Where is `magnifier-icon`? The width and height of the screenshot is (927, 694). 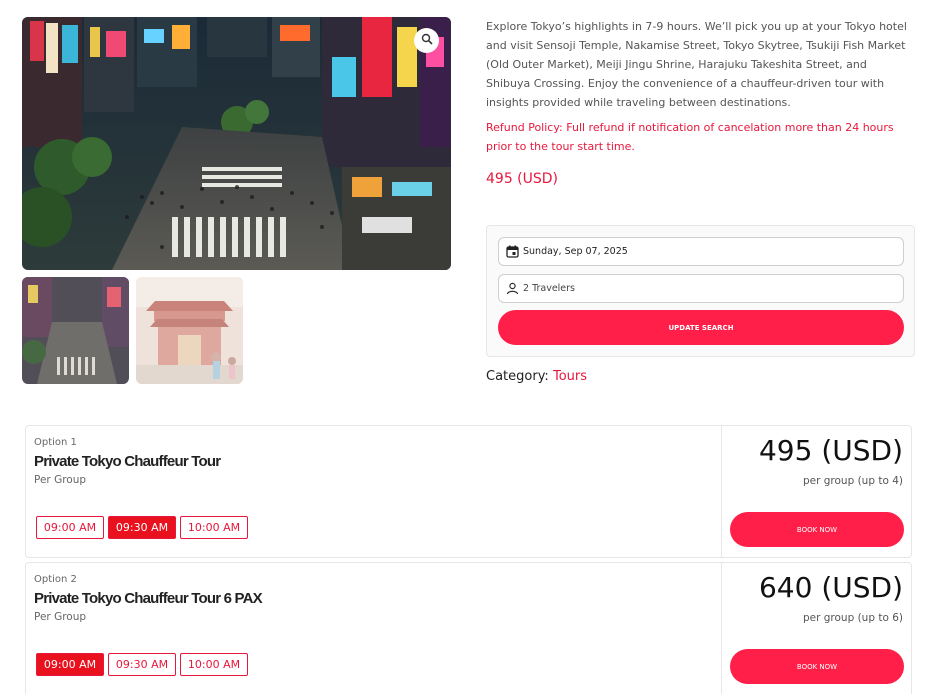
magnifier-icon is located at coordinates (427, 41).